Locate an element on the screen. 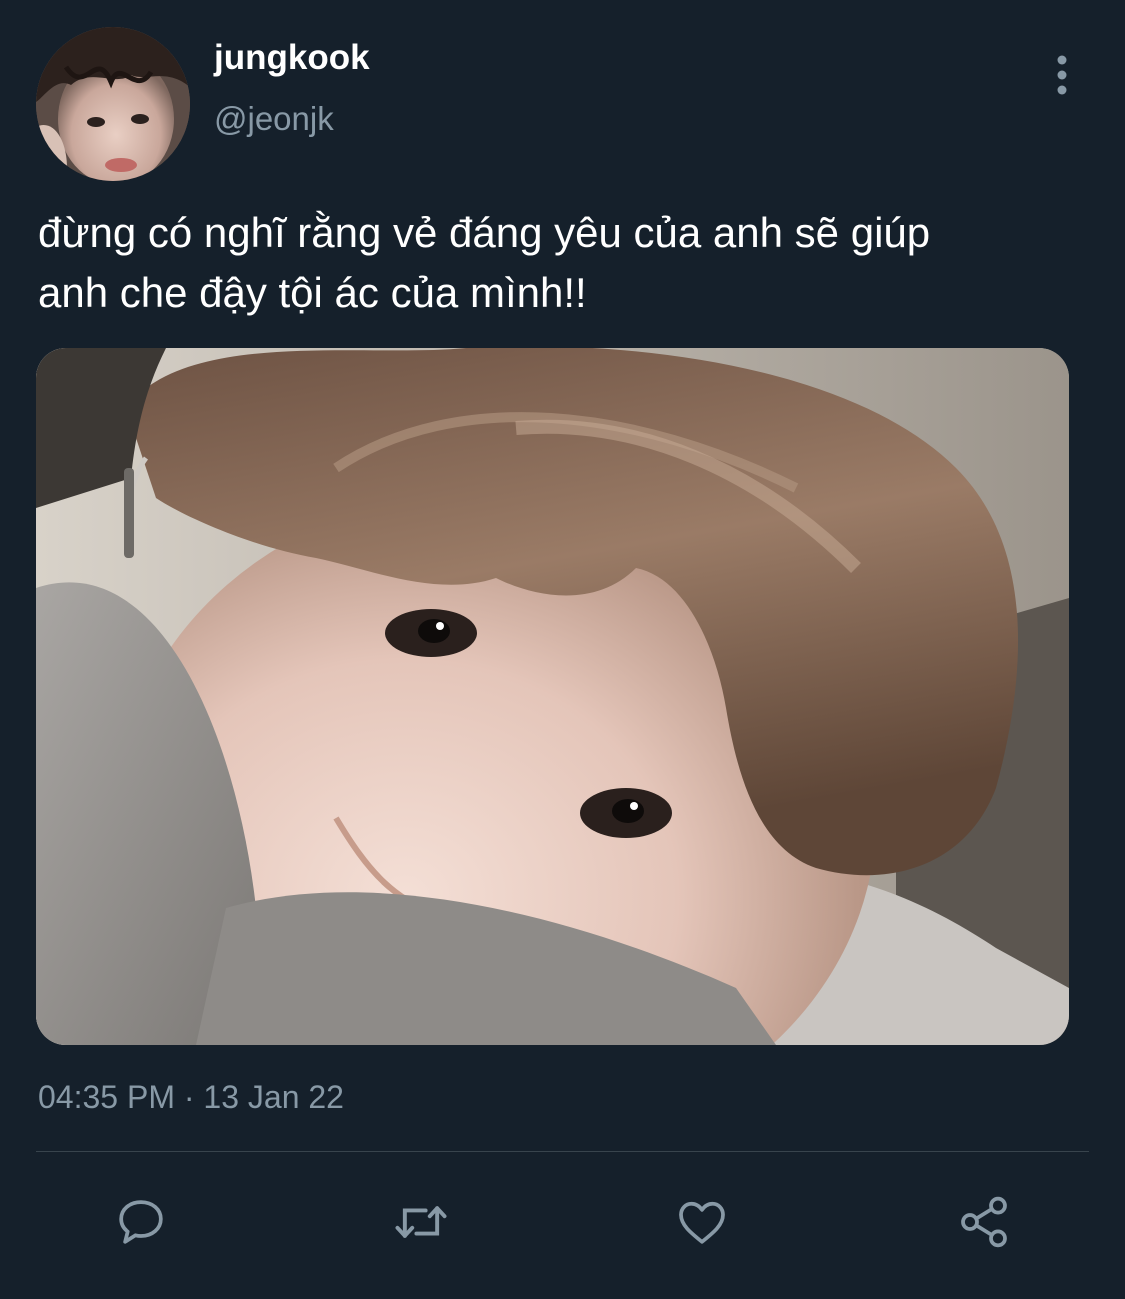  tweet-date: 13 Jan 22 is located at coordinates (273, 1097).